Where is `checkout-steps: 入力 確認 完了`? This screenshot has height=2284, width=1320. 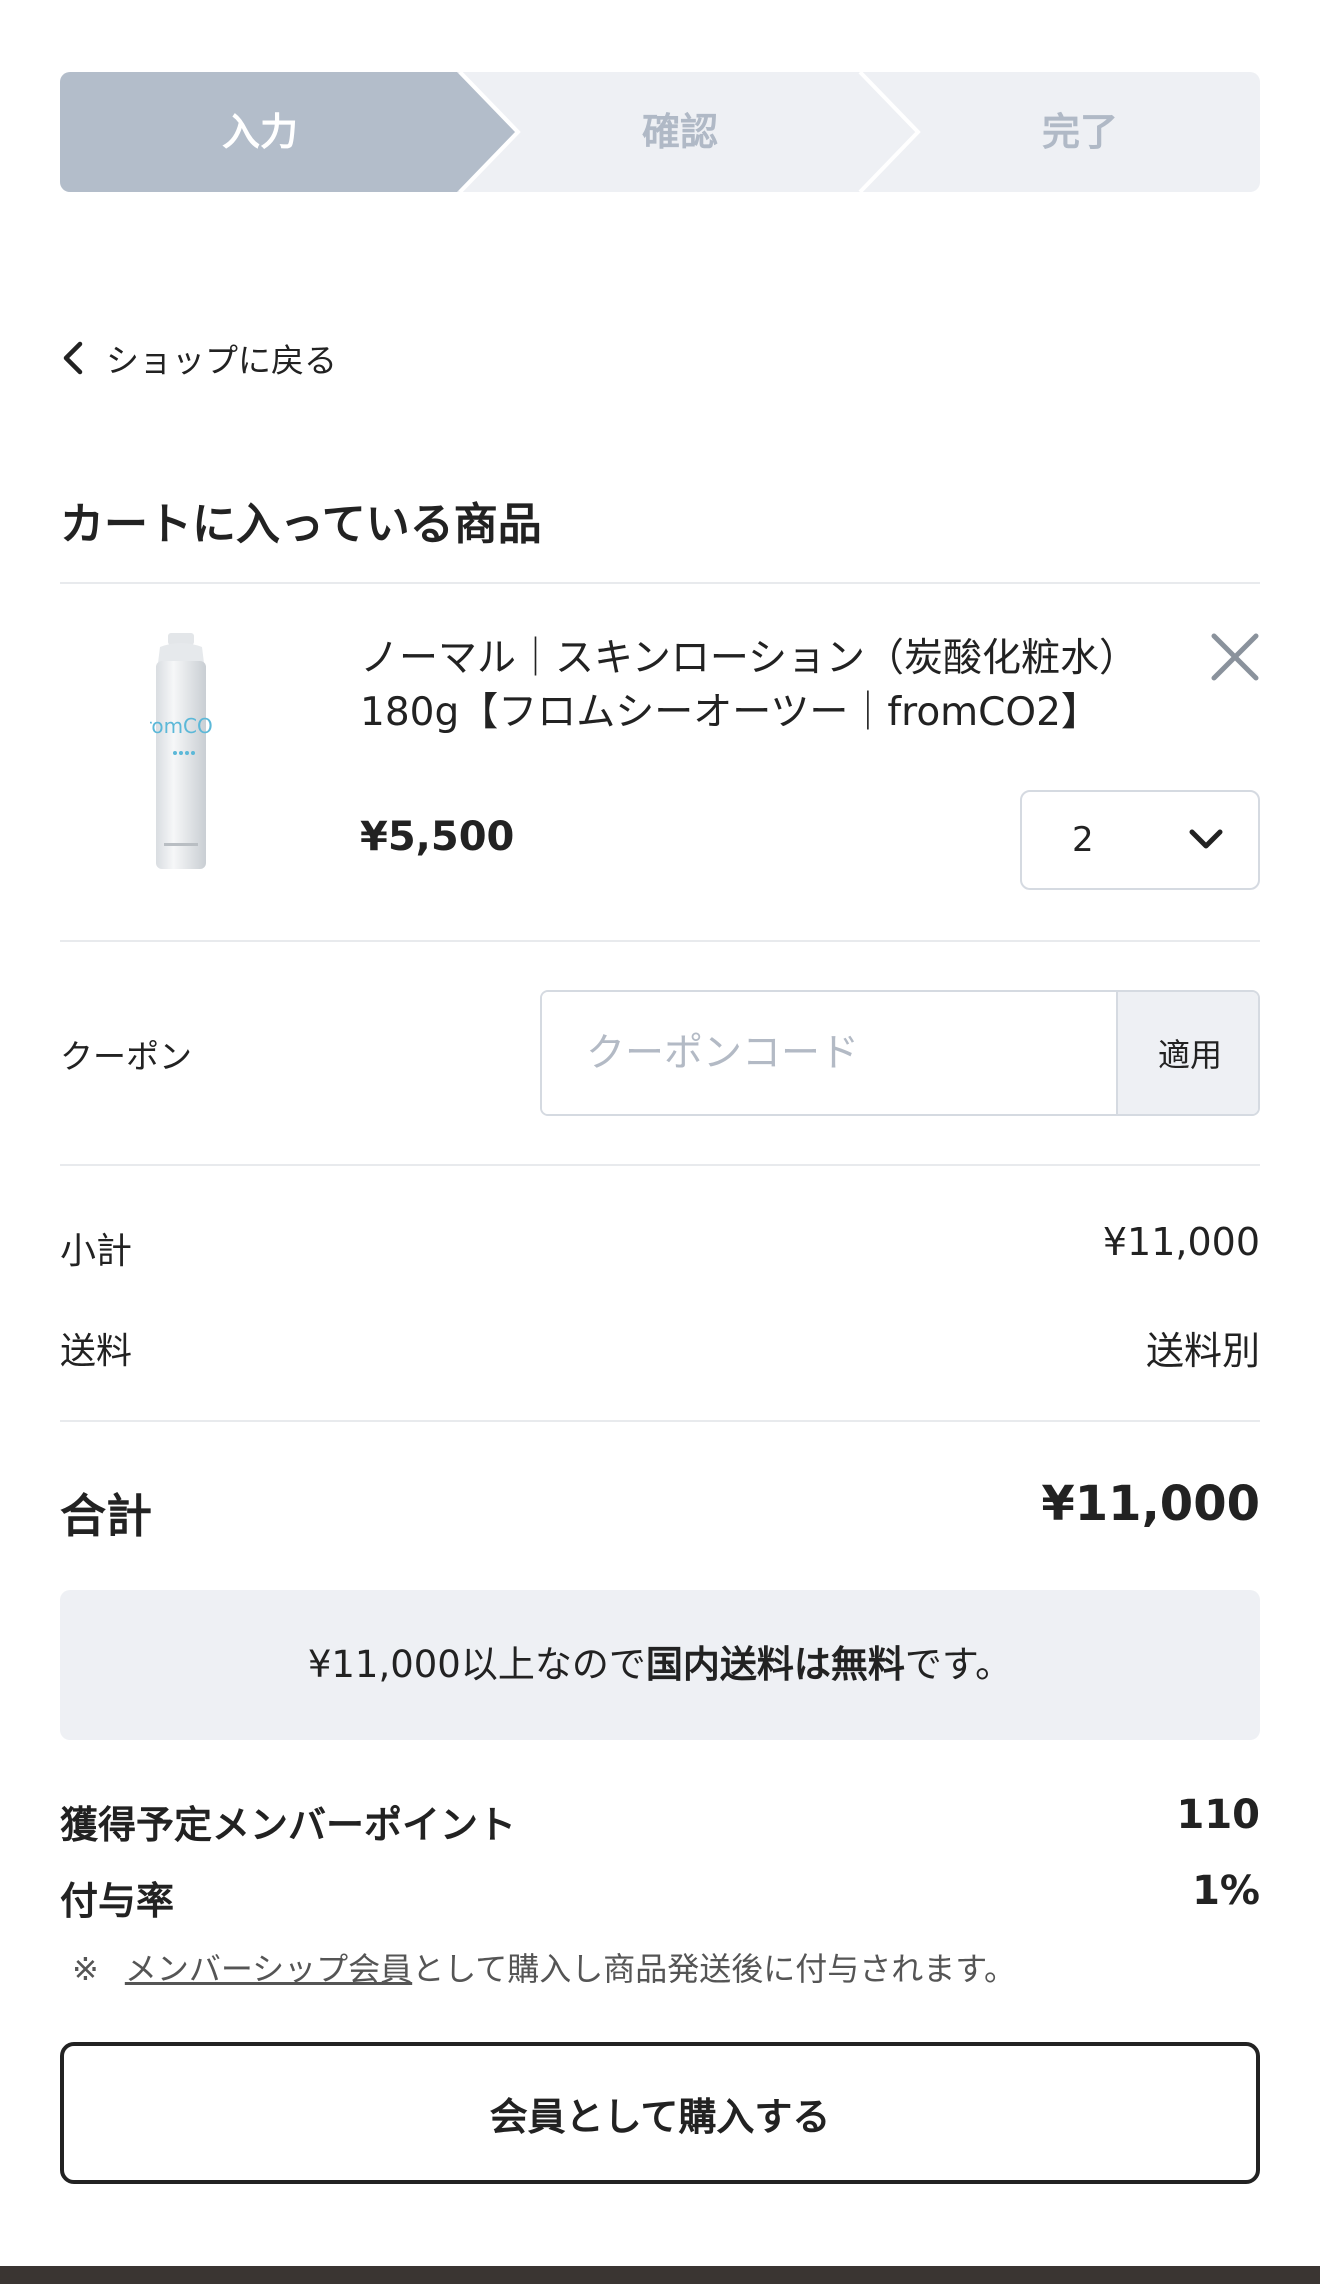
checkout-steps: 入力 確認 完了 is located at coordinates (660, 132).